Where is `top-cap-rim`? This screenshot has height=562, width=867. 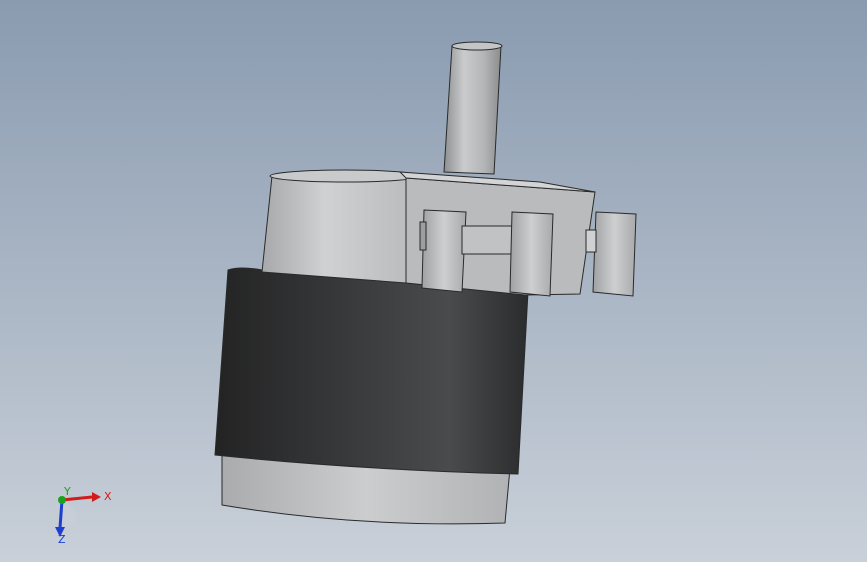
top-cap-rim is located at coordinates (345, 176).